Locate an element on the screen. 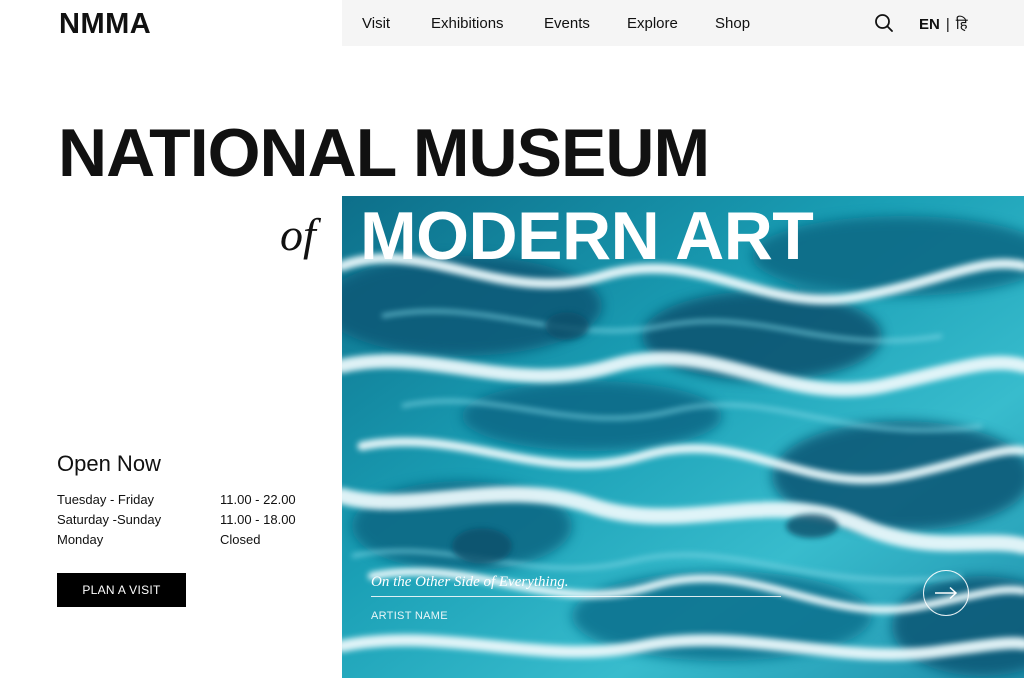  site-logo: NMMA is located at coordinates (105, 24).